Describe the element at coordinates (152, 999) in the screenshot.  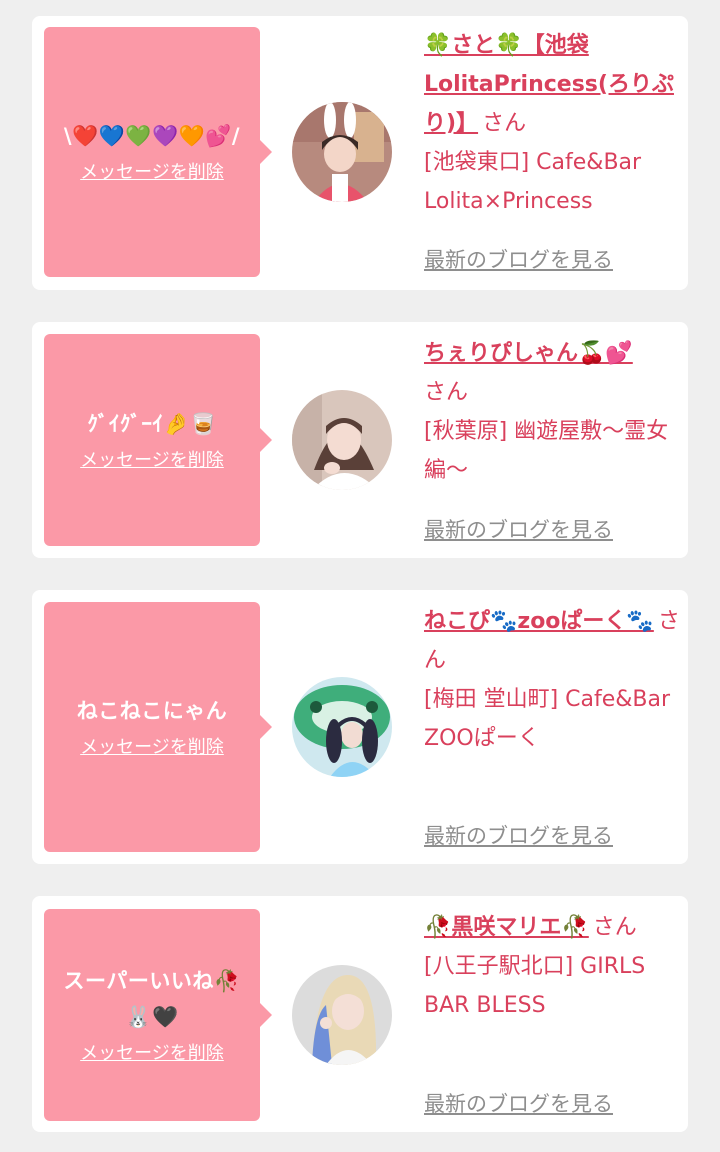
I see `message-text: スーパーいいね🥀🐰🖤` at that location.